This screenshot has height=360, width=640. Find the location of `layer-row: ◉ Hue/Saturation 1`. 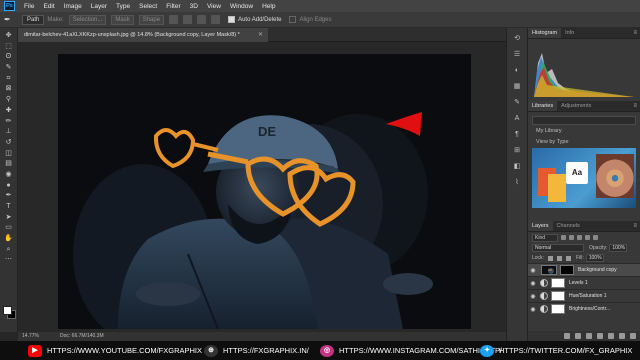

layer-row: ◉ Hue/Saturation 1 is located at coordinates (584, 295).